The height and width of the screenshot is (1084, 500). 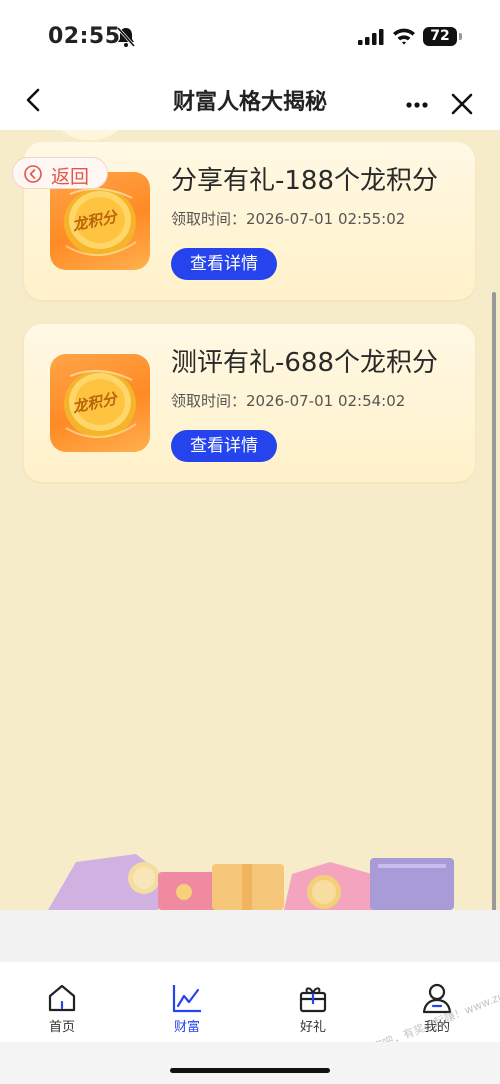 I want to click on bottom-safe-area, so click(x=250, y=1063).